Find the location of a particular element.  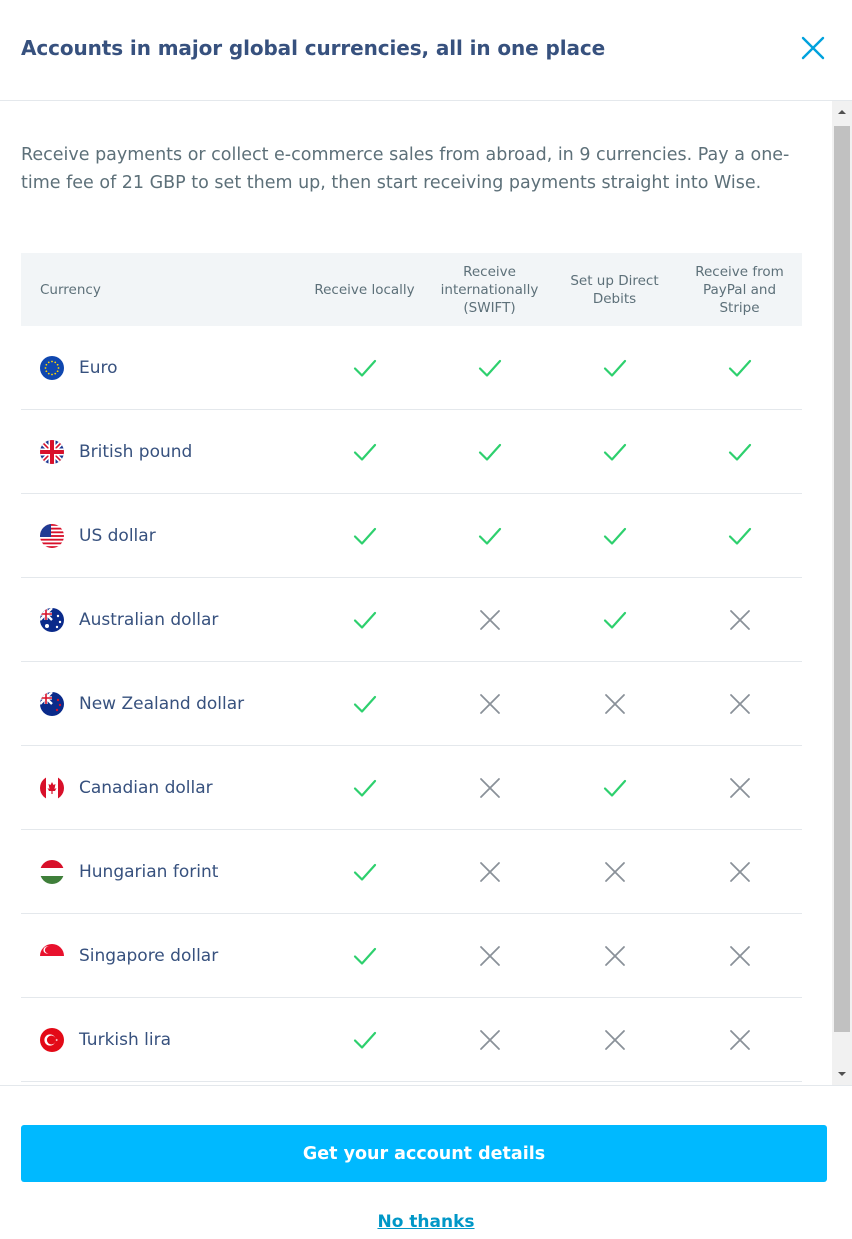

table-row: Euro is located at coordinates (411, 368).